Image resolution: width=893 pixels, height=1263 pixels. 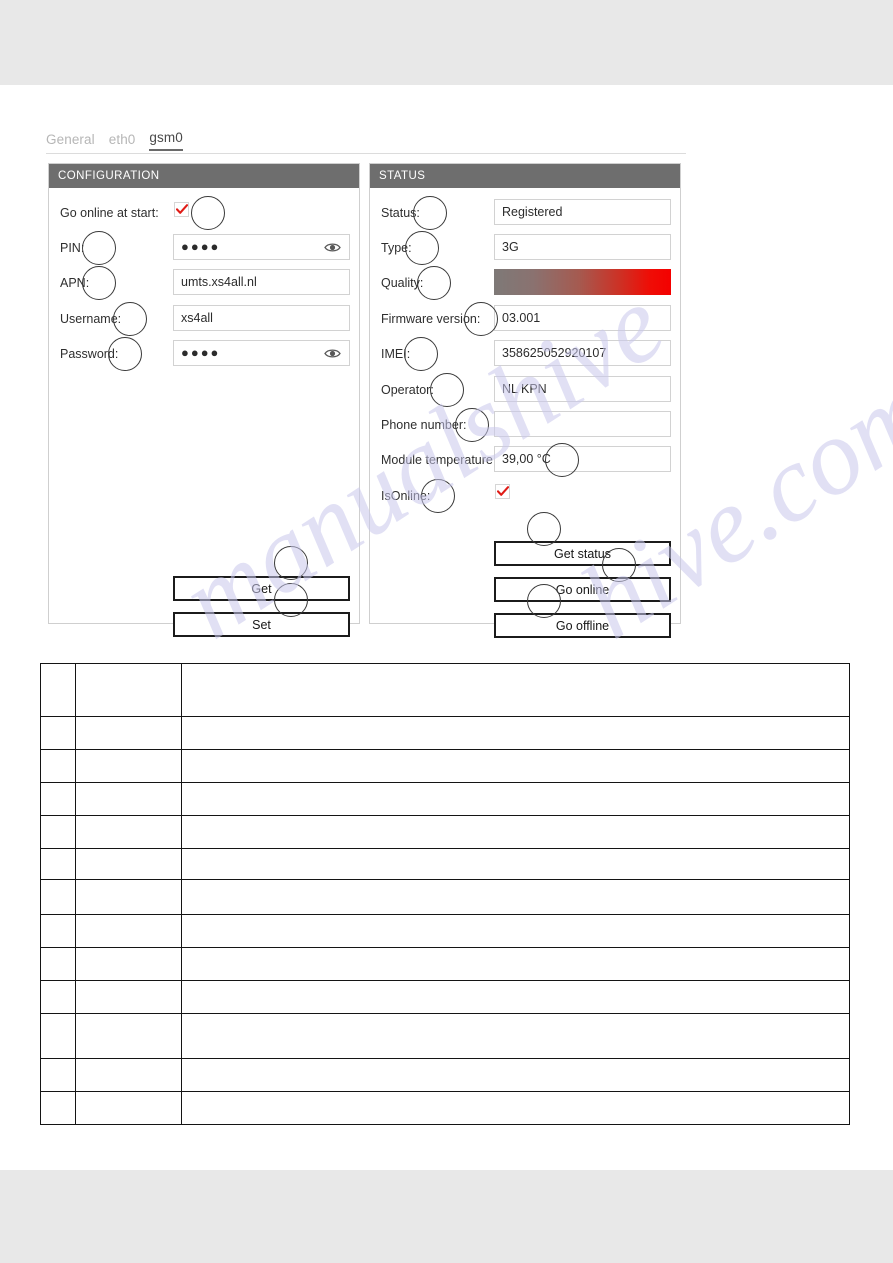 What do you see at coordinates (197, 318) in the screenshot?
I see `username-input-value: xs4all` at bounding box center [197, 318].